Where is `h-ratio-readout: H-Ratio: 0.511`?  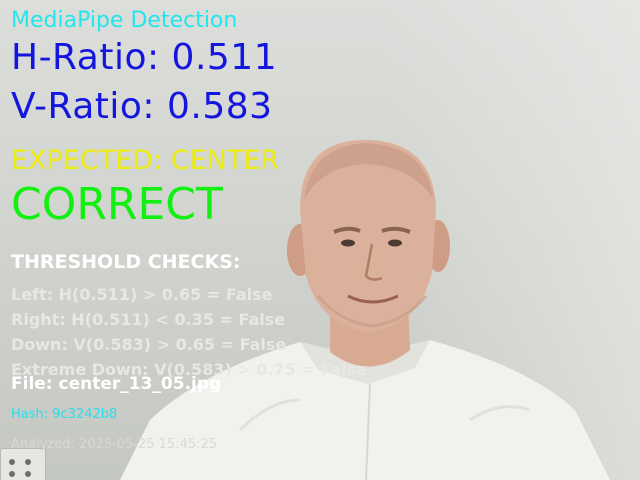 h-ratio-readout: H-Ratio: 0.511 is located at coordinates (144, 57).